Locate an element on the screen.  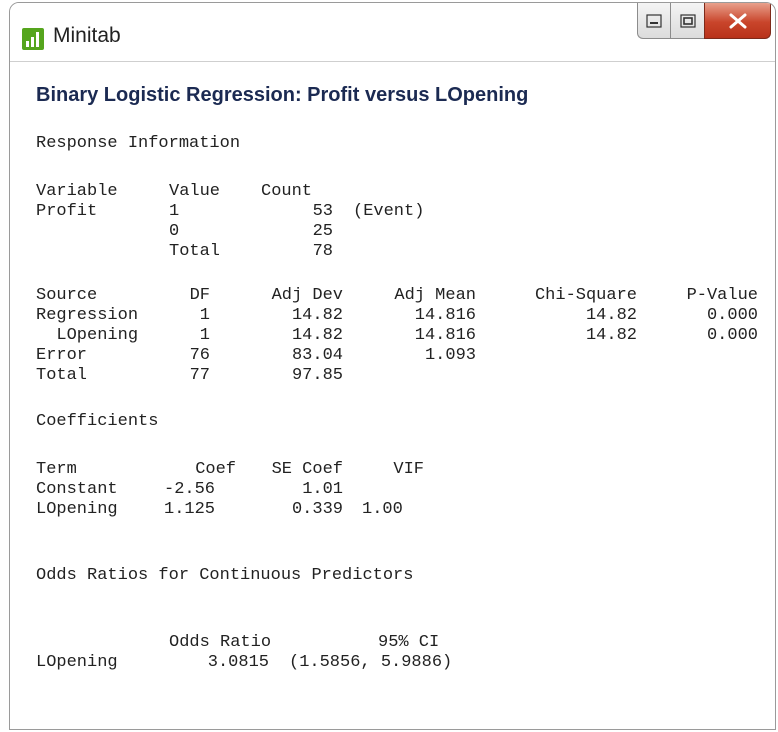
table-row: 0 25 is located at coordinates (405, 232).